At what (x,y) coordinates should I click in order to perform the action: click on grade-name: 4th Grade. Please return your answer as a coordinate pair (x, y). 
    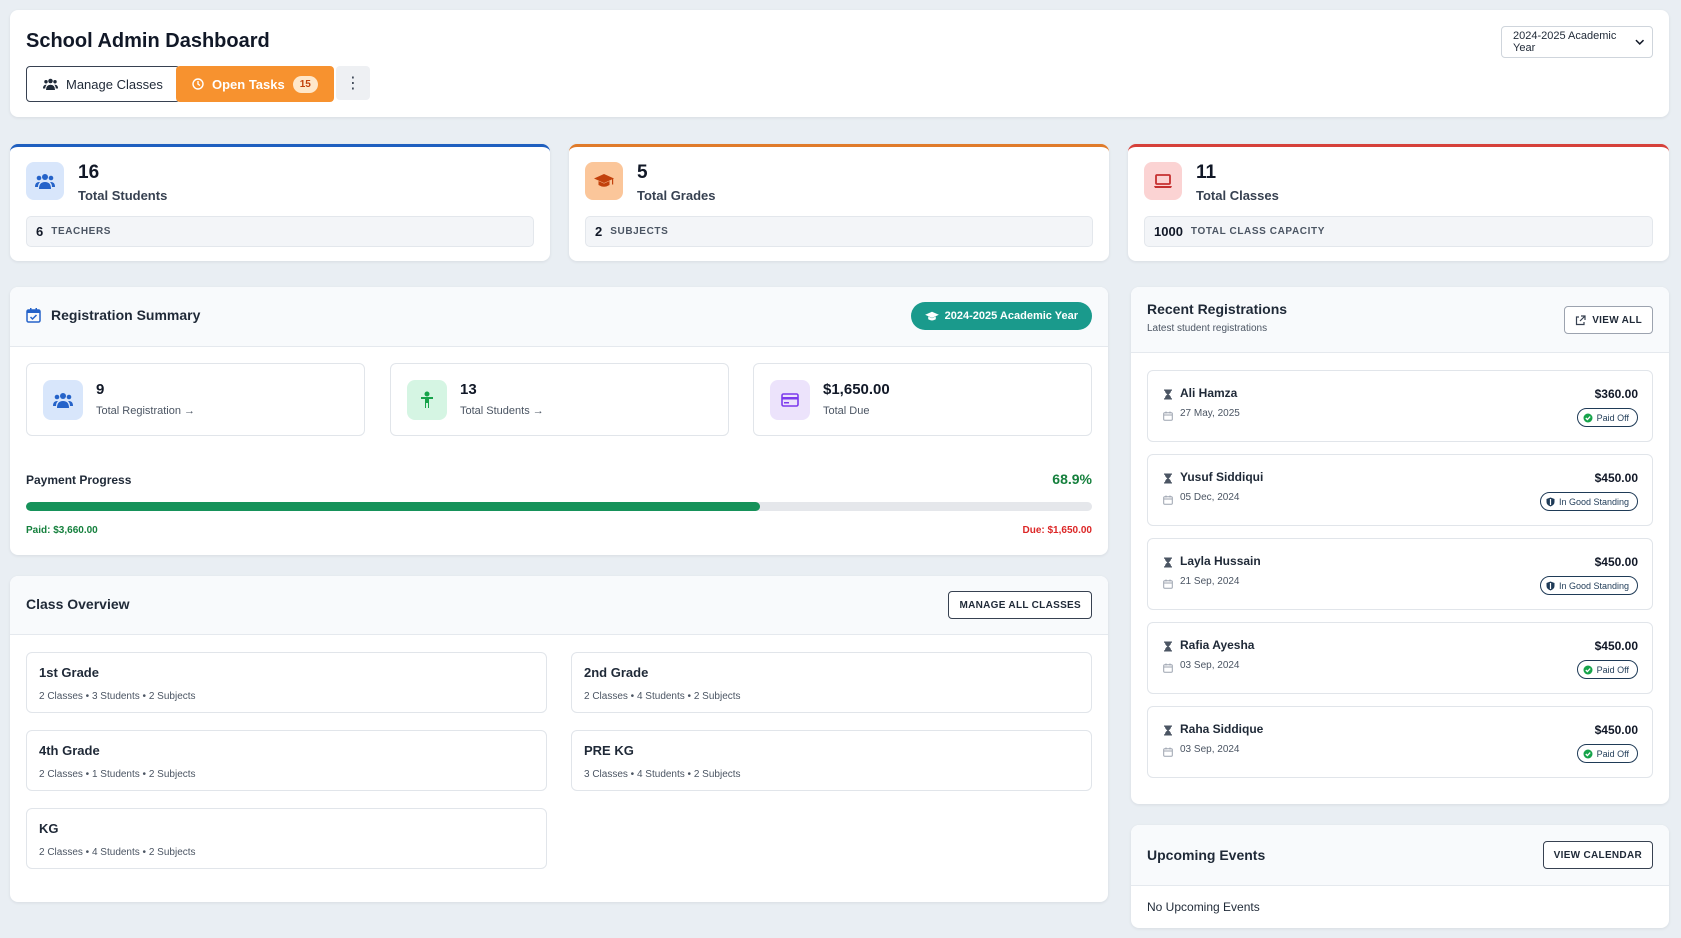
    Looking at the image, I should click on (69, 750).